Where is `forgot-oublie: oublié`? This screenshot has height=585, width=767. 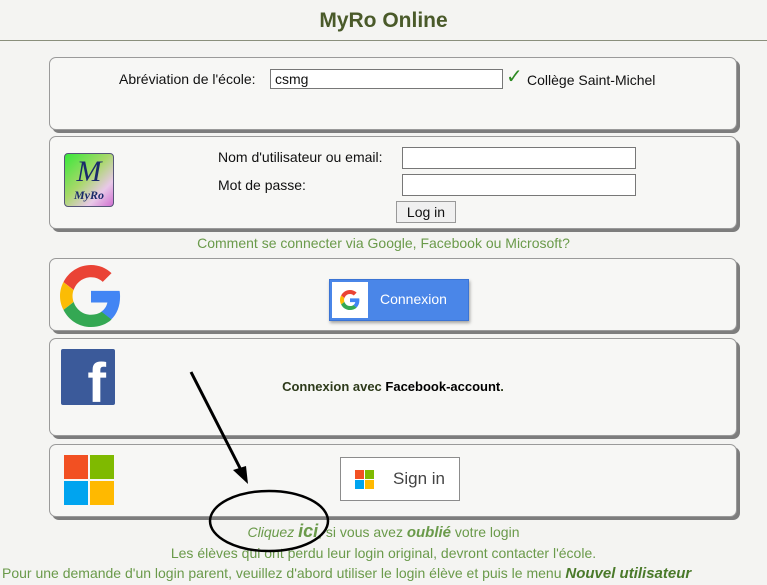 forgot-oublie: oublié is located at coordinates (428, 532).